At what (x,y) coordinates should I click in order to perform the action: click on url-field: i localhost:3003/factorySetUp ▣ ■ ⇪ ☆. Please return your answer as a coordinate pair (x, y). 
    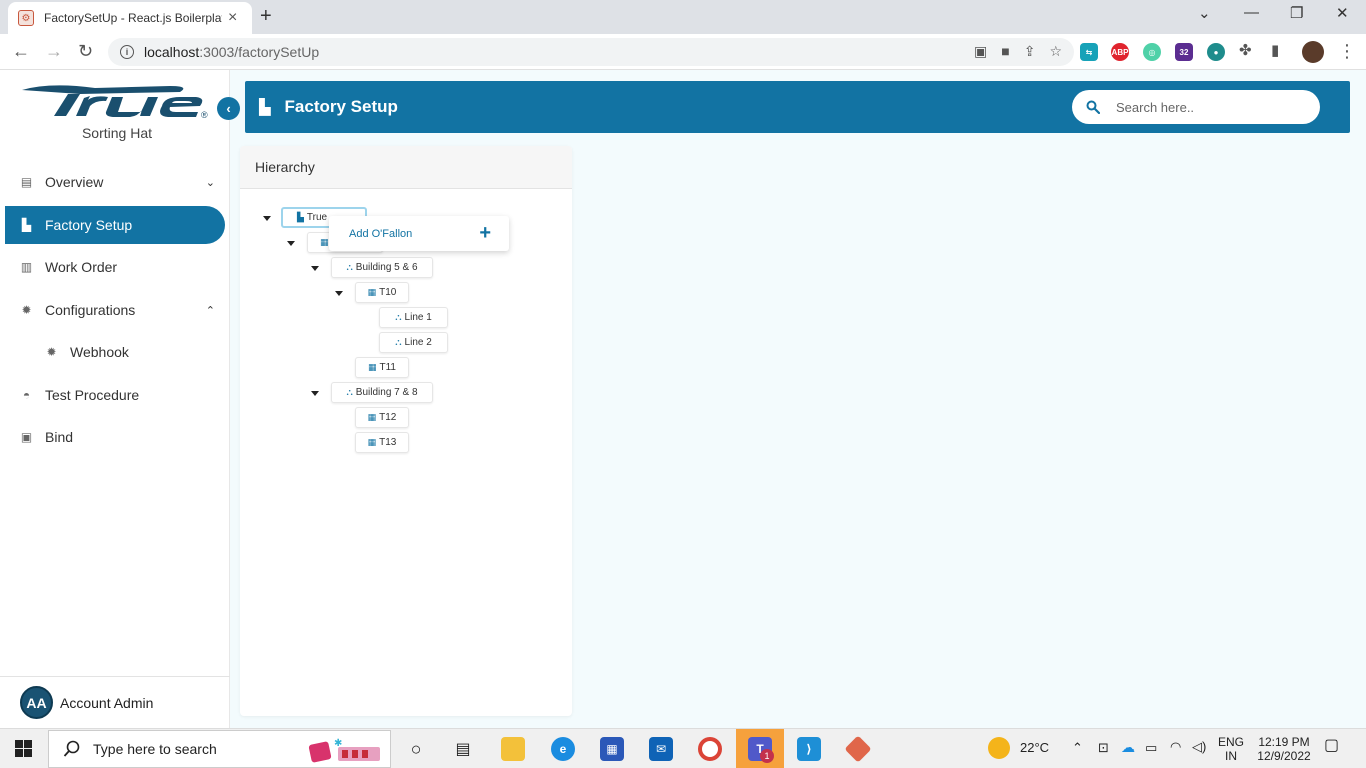
    Looking at the image, I should click on (591, 52).